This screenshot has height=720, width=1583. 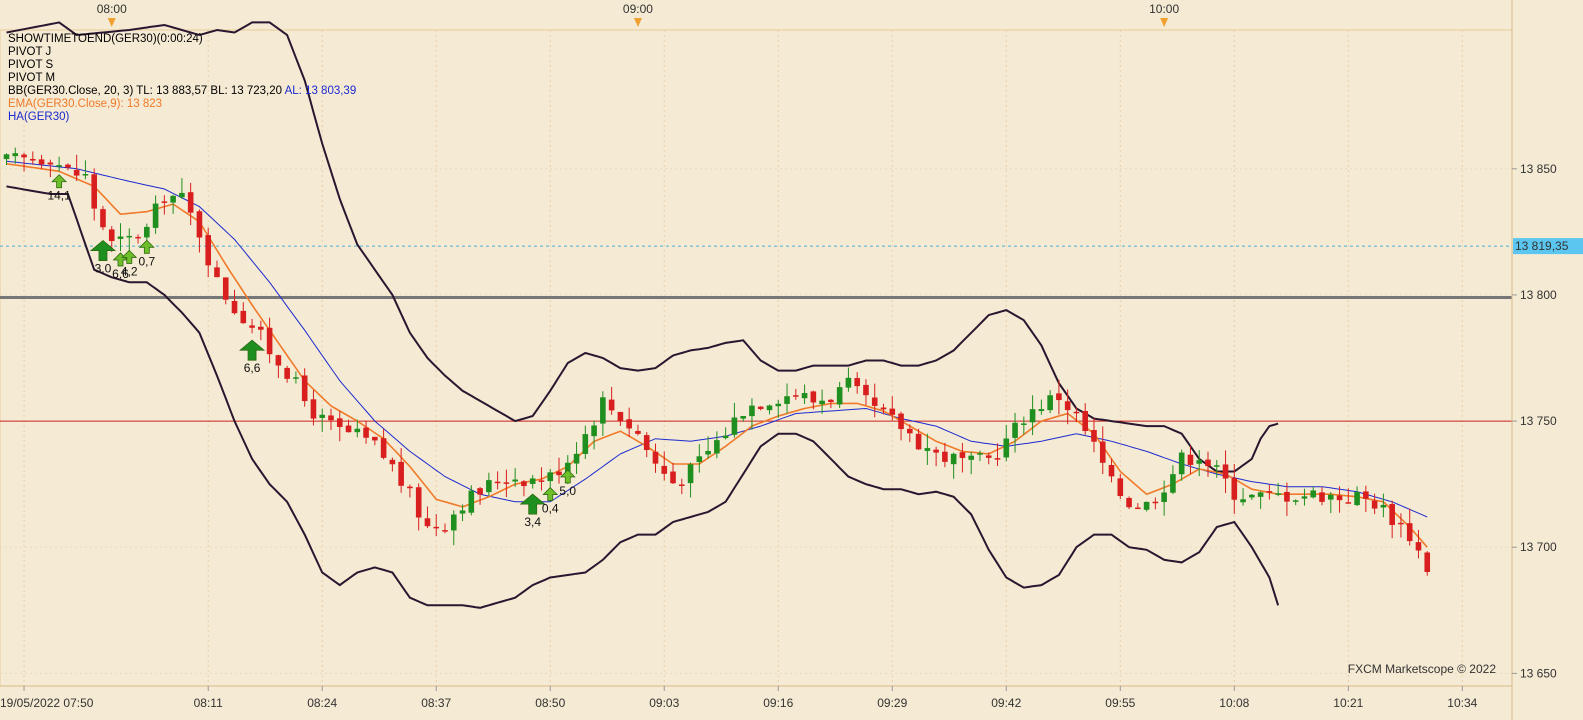 What do you see at coordinates (85, 104) in the screenshot?
I see `legend-entry: EMA(GER30.Close,9): 13 823` at bounding box center [85, 104].